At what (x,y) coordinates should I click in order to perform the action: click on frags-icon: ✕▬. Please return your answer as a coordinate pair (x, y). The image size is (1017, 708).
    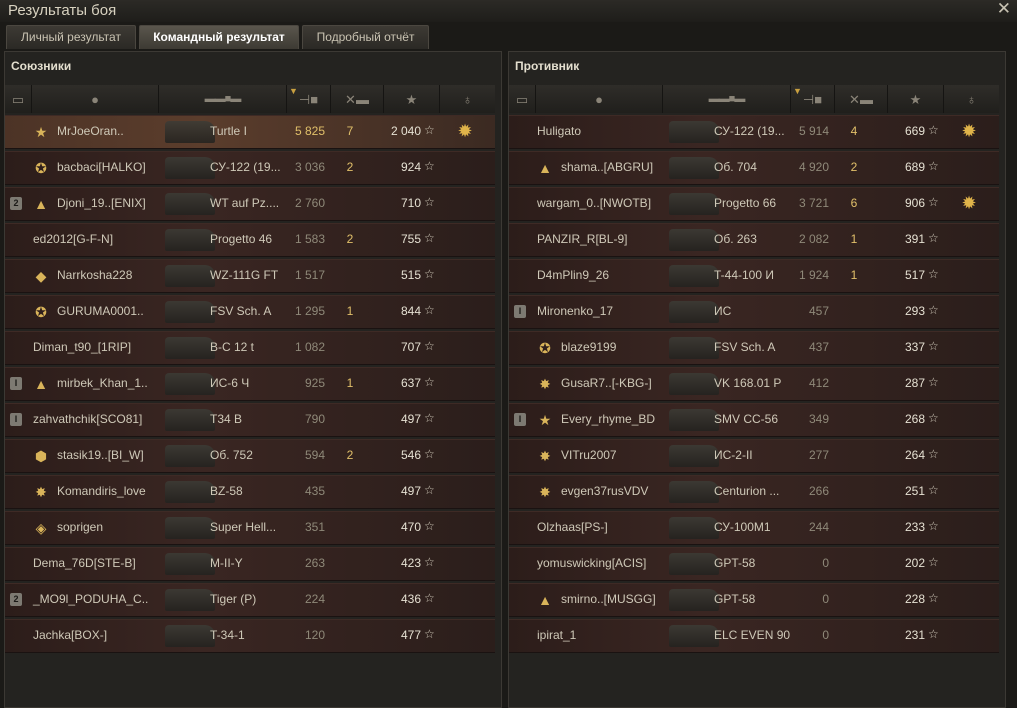
    Looking at the image, I should click on (357, 99).